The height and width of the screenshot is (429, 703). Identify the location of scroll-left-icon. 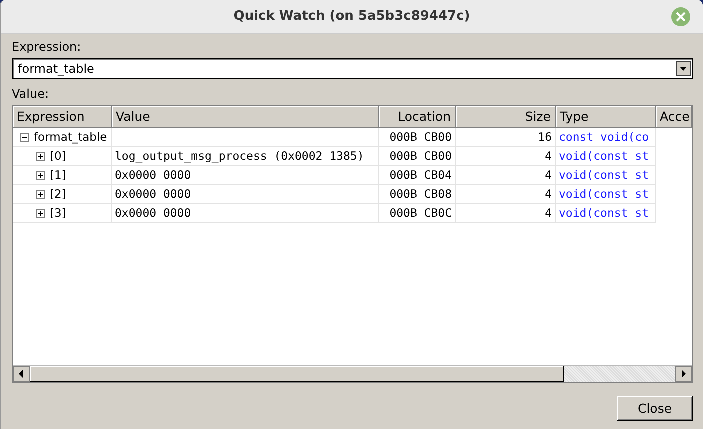
(21, 374).